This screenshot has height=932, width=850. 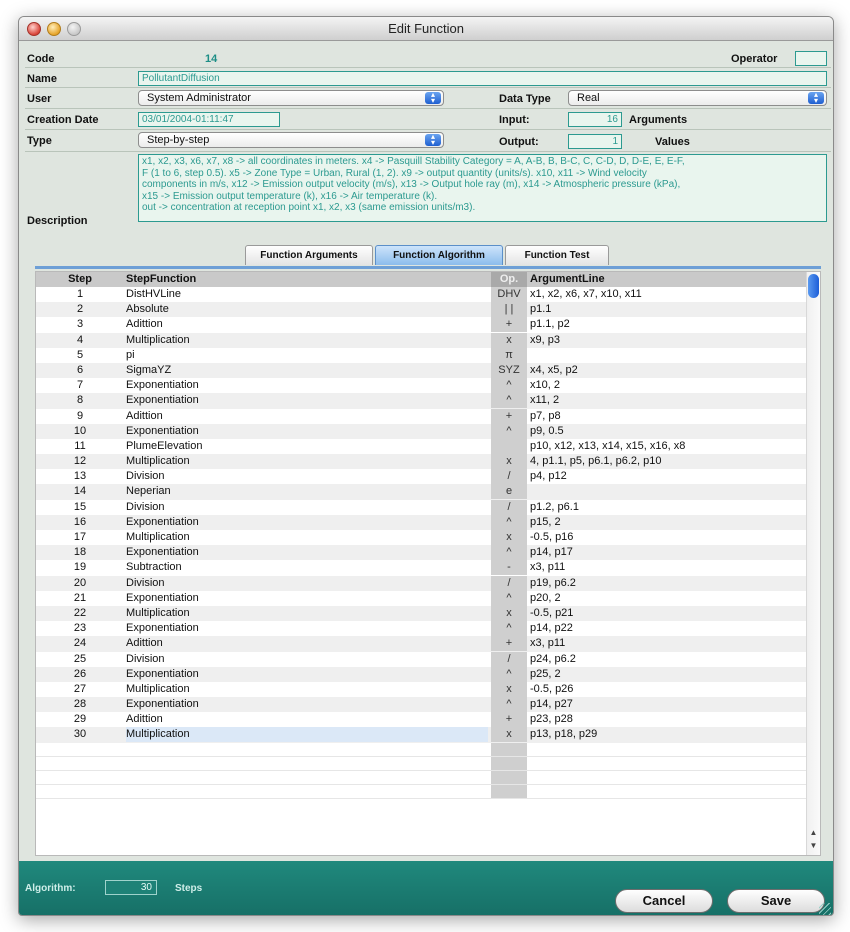 What do you see at coordinates (211, 59) in the screenshot?
I see `code-value: 14` at bounding box center [211, 59].